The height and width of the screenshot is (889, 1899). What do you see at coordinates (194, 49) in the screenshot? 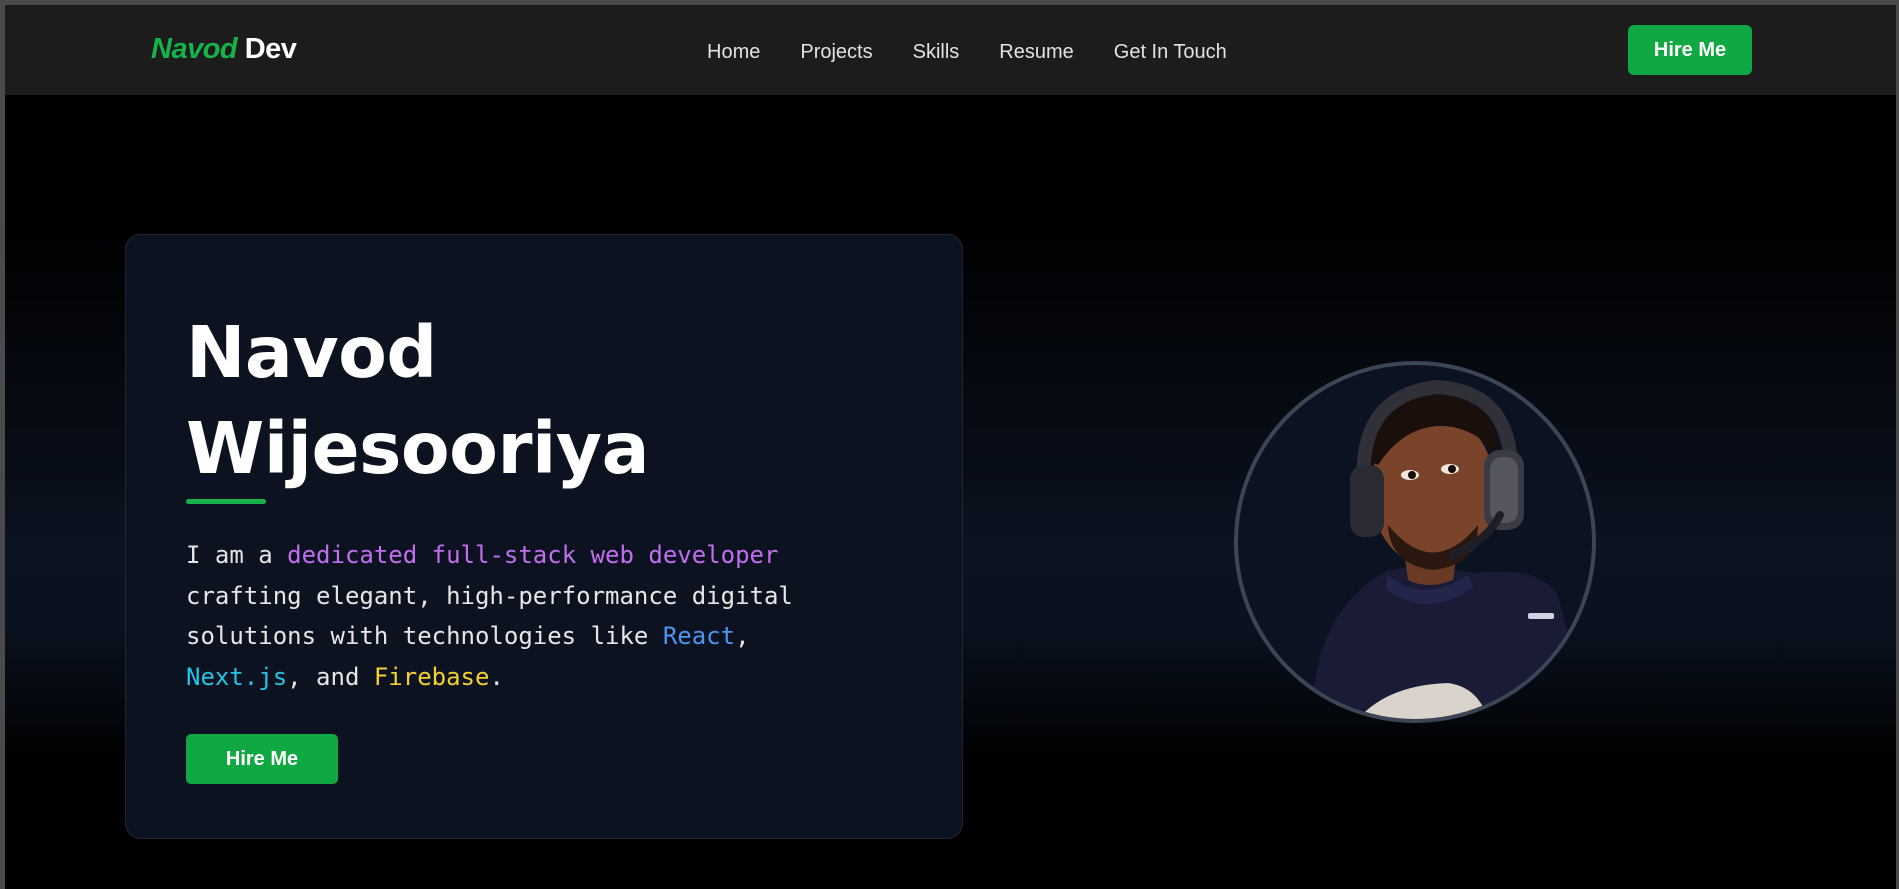
I see `logo-first-word: Navod` at bounding box center [194, 49].